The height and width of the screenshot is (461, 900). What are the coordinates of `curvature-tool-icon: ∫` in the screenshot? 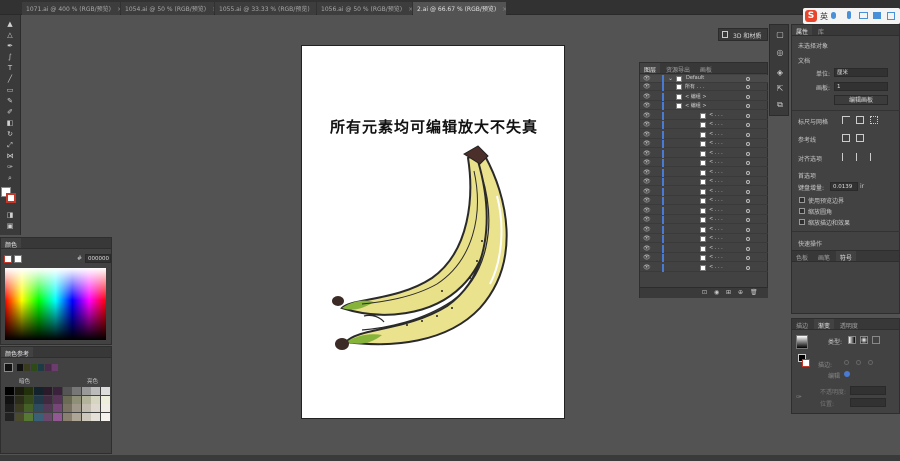 It's located at (10, 57).